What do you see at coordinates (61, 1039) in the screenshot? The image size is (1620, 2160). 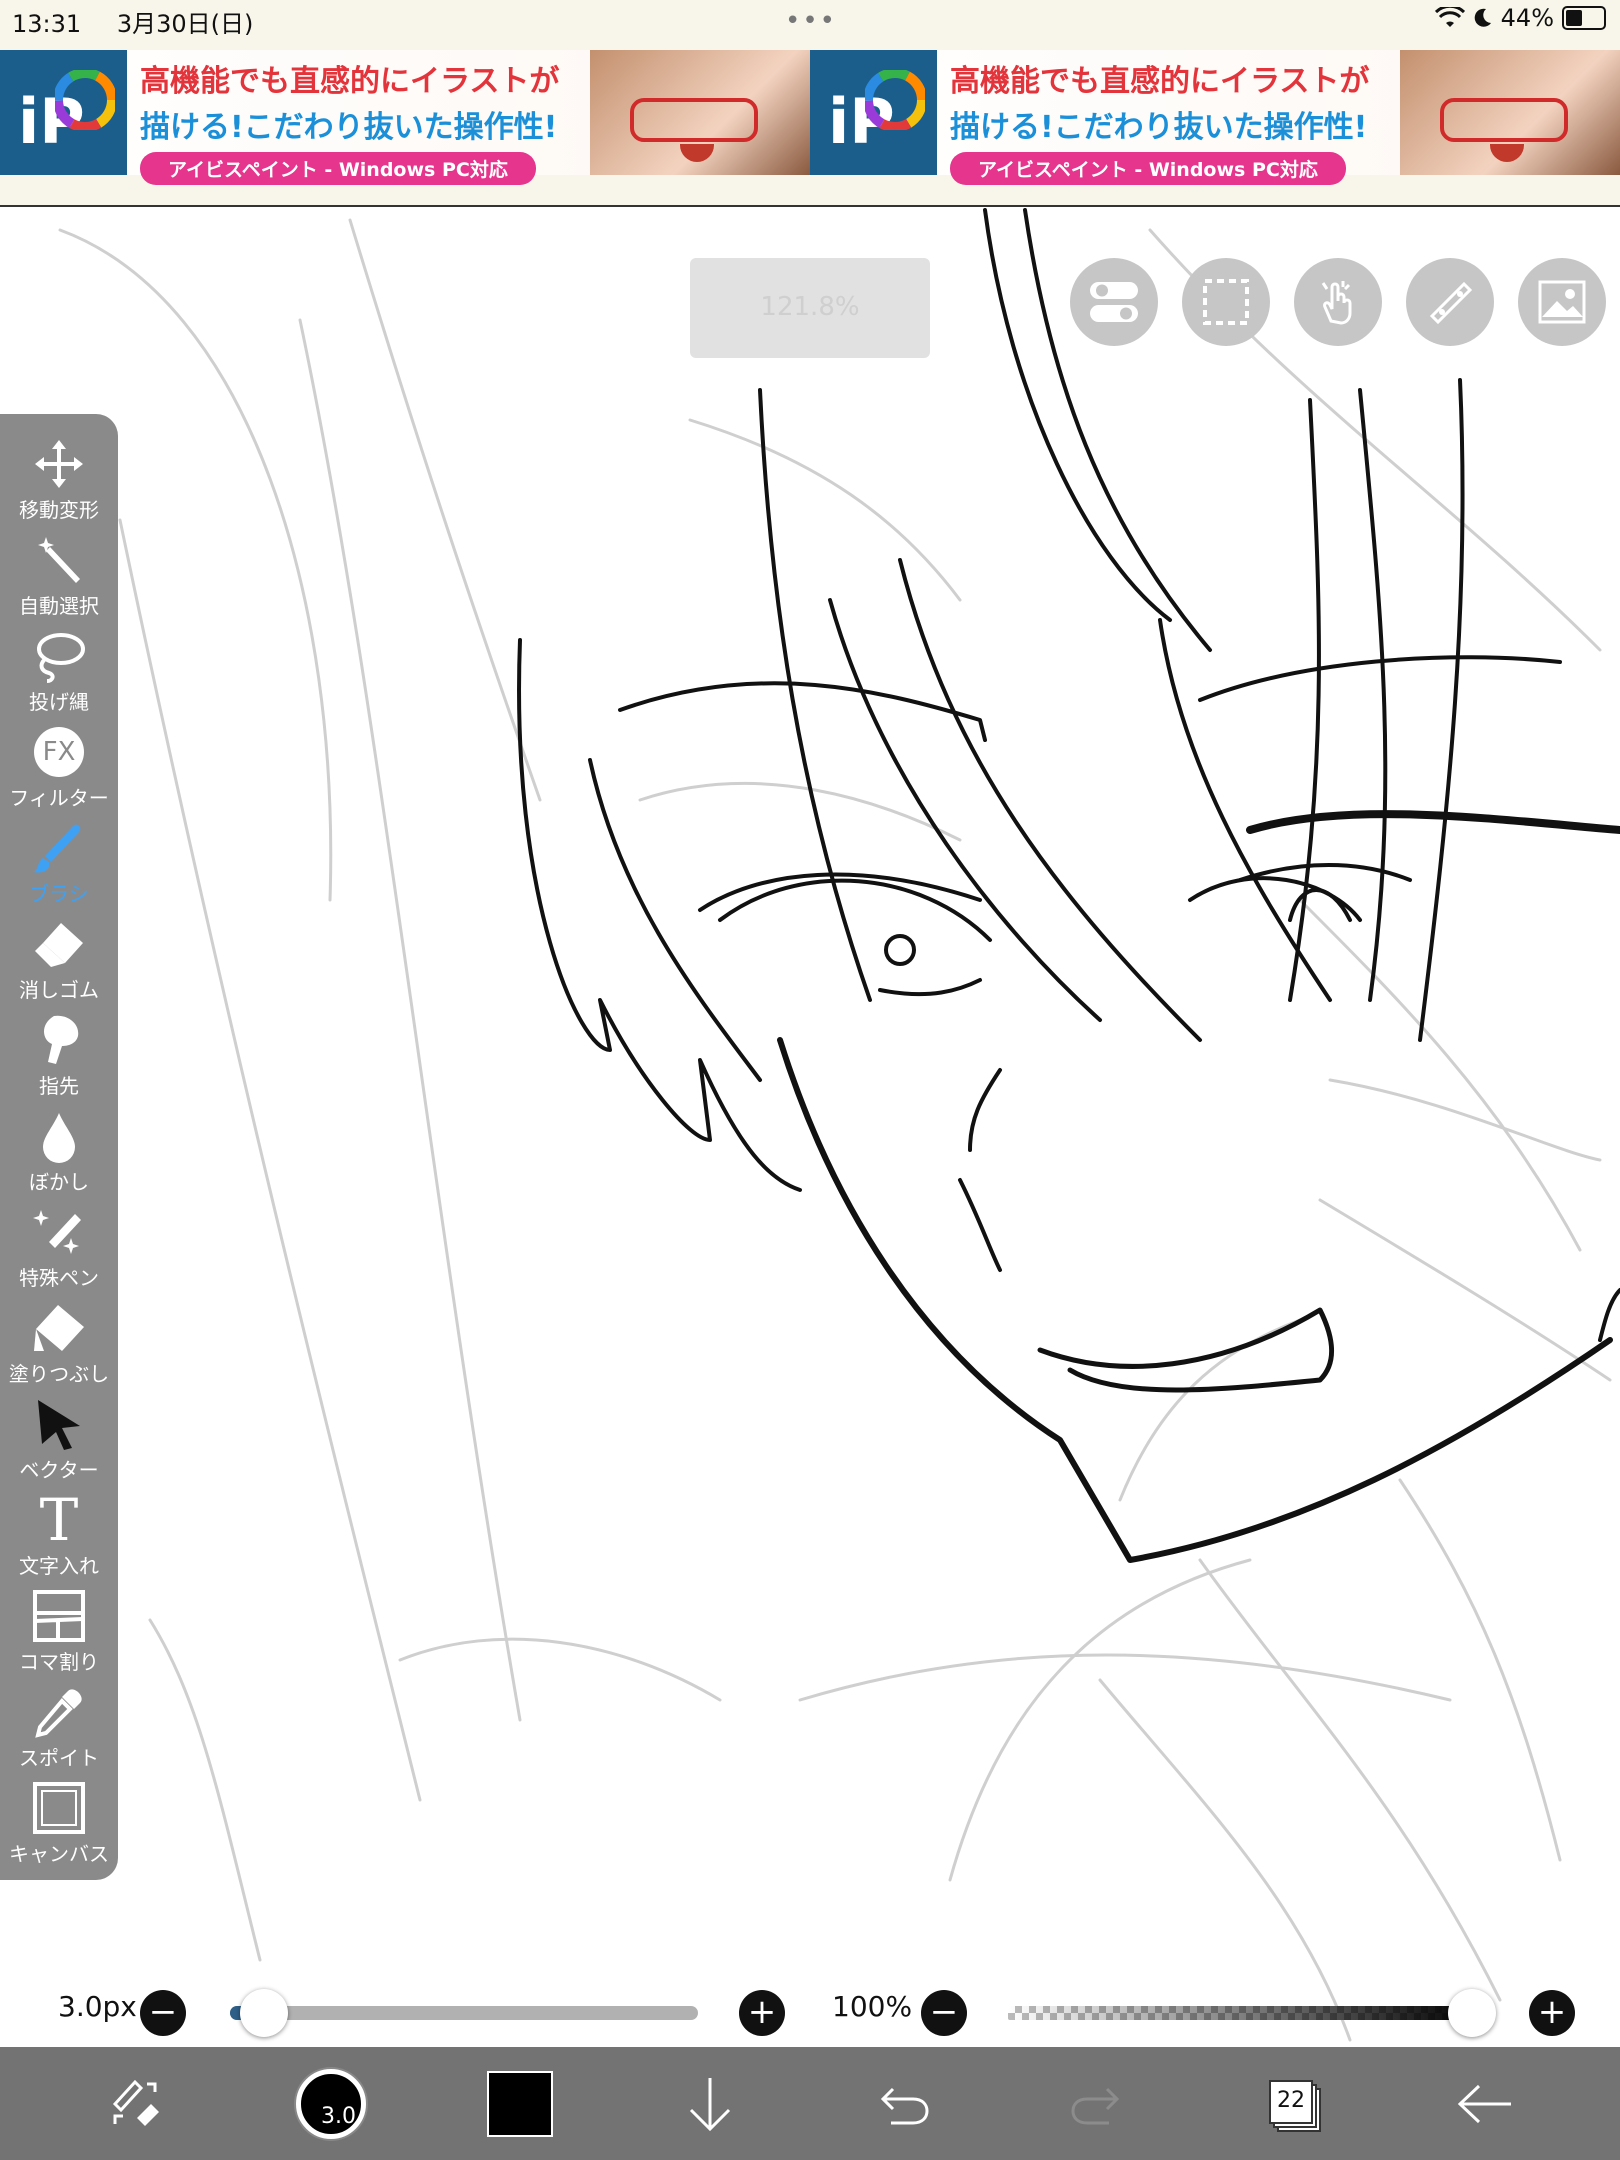 I see `smudge-icon` at bounding box center [61, 1039].